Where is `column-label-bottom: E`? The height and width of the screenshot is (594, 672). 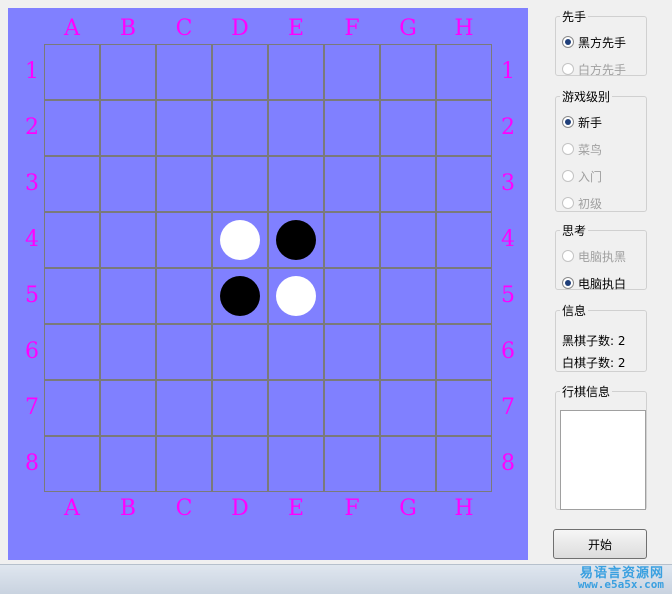 column-label-bottom: E is located at coordinates (296, 508).